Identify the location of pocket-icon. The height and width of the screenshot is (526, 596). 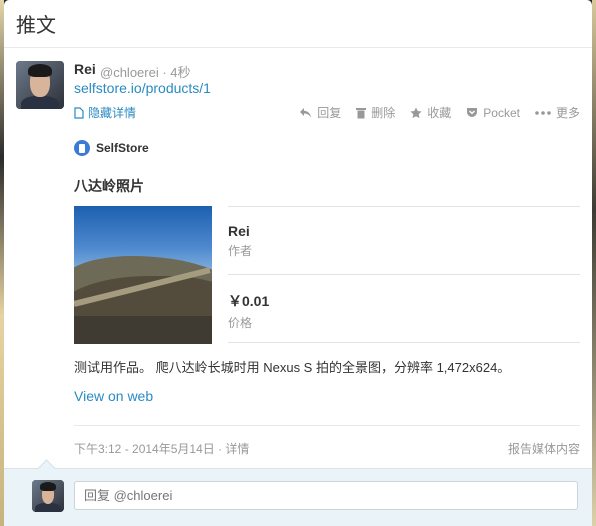
(472, 112).